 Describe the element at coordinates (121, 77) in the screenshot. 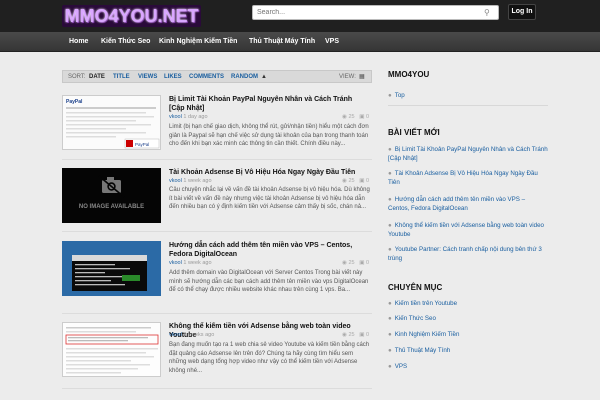

I see `sort-title: TITLE` at that location.